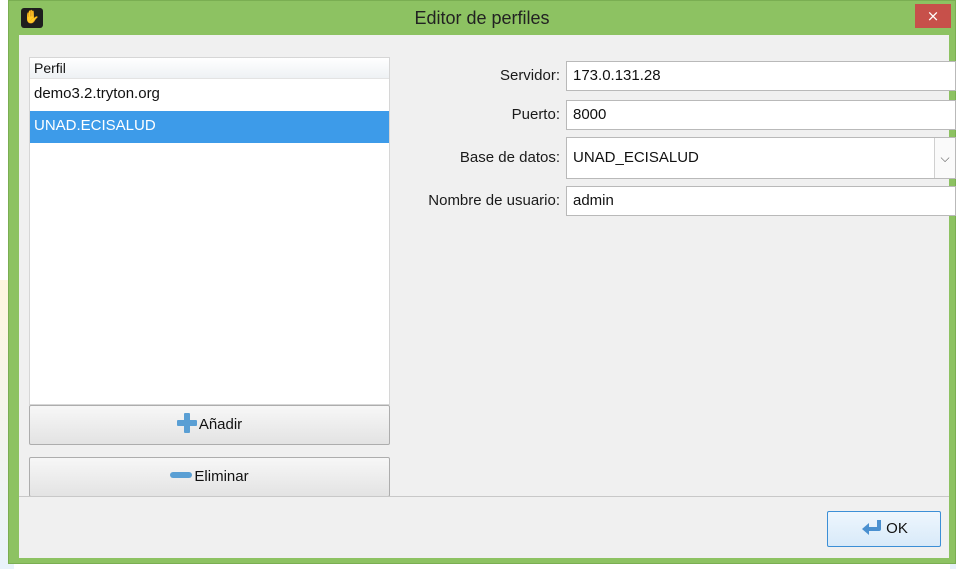 This screenshot has width=956, height=569. Describe the element at coordinates (209, 127) in the screenshot. I see `profile-list-item-selected: UNAD.ECISALUD` at that location.